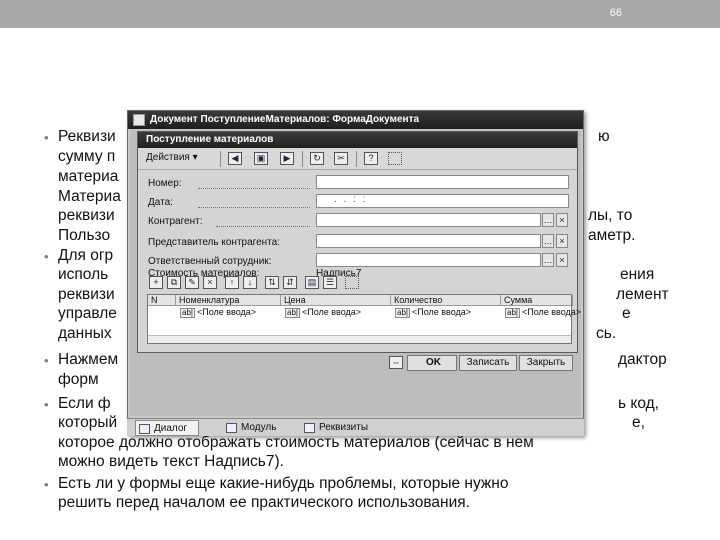 The image size is (720, 540). I want to click on tab-label: Модуль, so click(259, 427).